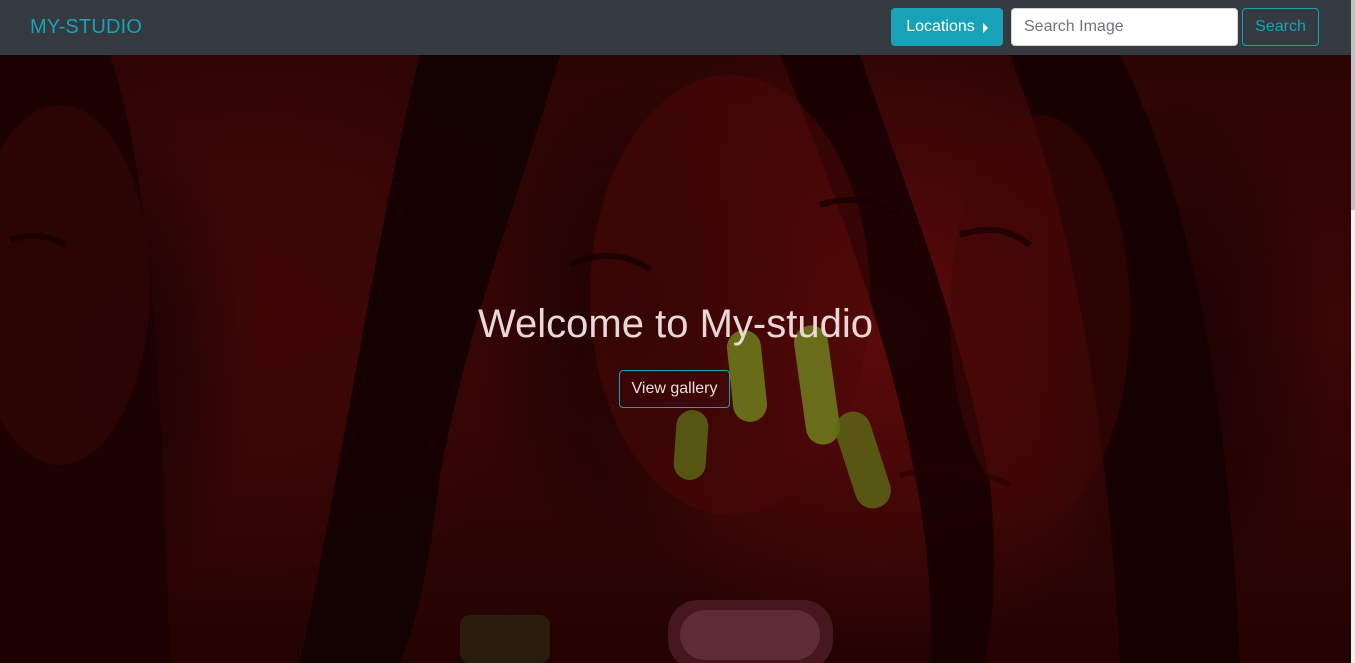 This screenshot has width=1355, height=663. What do you see at coordinates (940, 26) in the screenshot?
I see `locations-label: Locations` at bounding box center [940, 26].